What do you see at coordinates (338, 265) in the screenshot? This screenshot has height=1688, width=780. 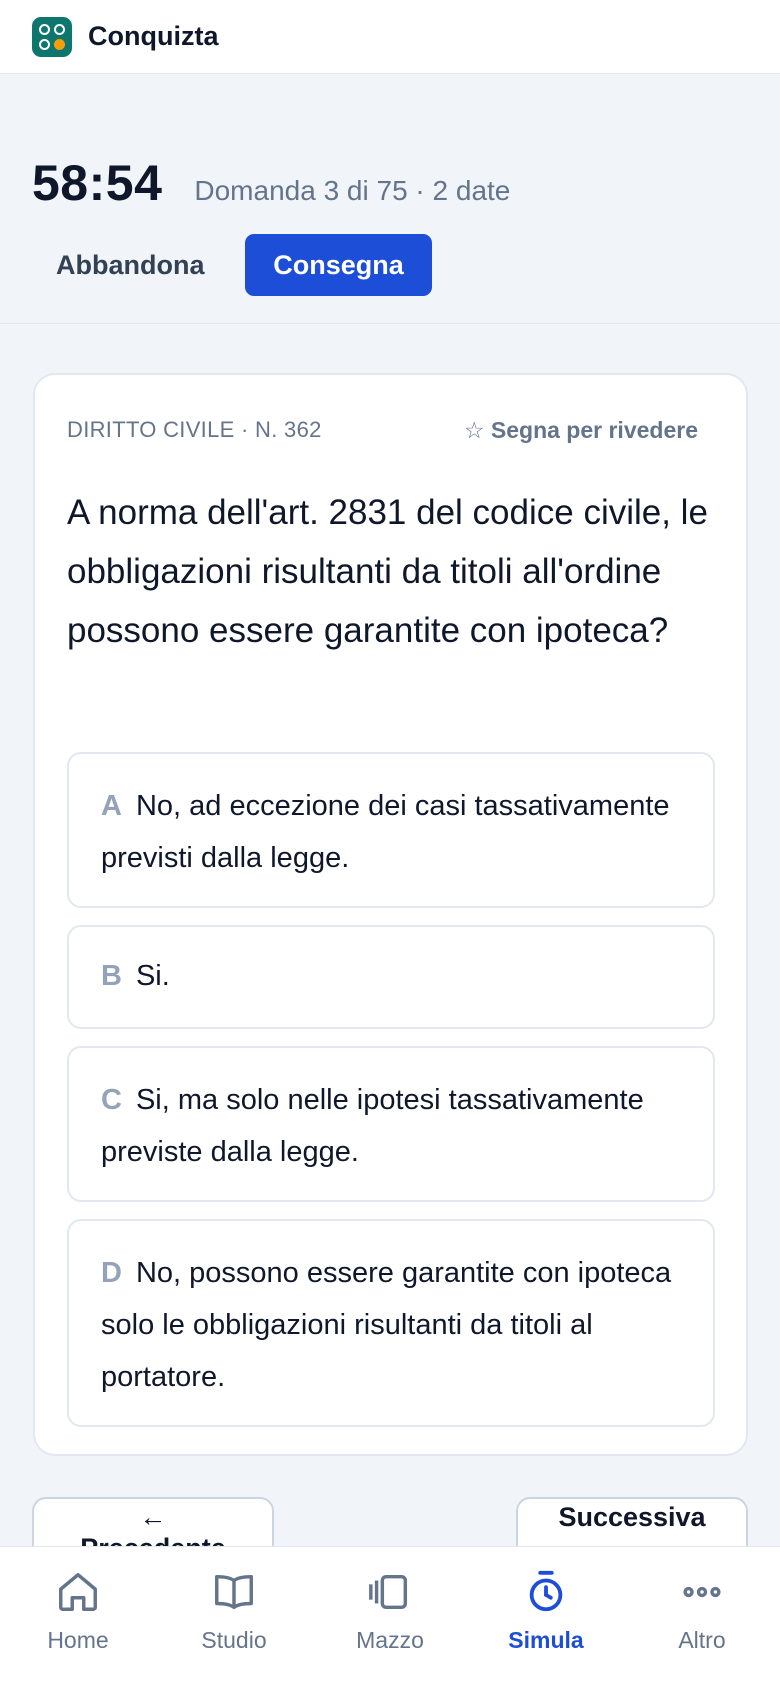 I see `submit-button: Consegna` at bounding box center [338, 265].